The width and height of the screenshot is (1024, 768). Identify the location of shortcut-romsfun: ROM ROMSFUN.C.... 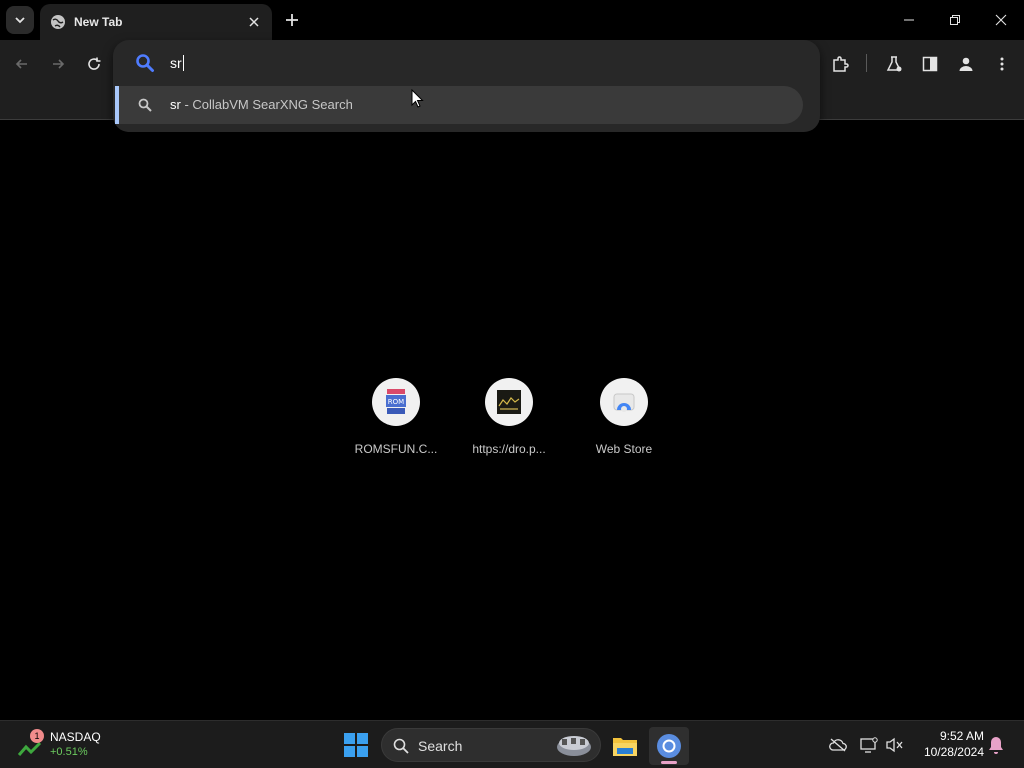
(396, 423).